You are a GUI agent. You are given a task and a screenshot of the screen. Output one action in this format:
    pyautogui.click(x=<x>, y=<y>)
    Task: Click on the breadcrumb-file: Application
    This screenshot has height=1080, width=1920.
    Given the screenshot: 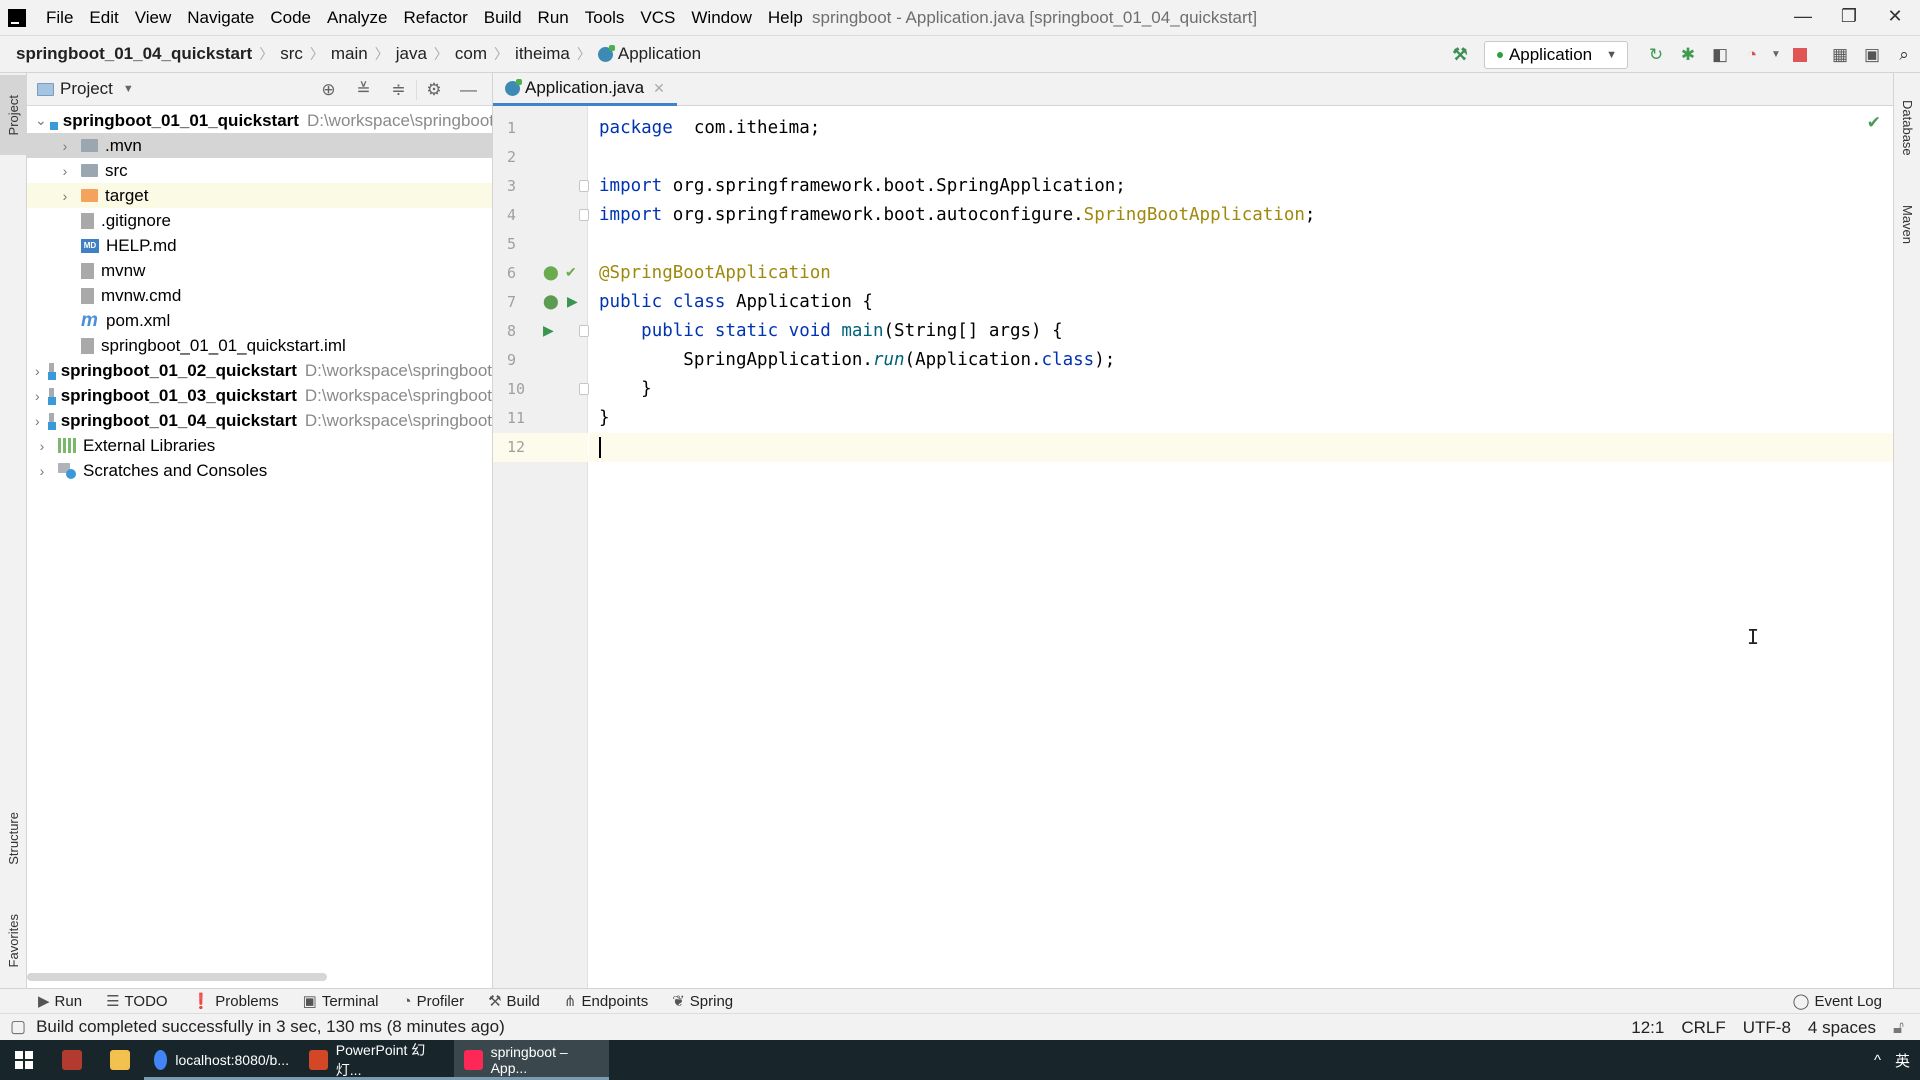 What is the action you would take?
    pyautogui.click(x=659, y=54)
    